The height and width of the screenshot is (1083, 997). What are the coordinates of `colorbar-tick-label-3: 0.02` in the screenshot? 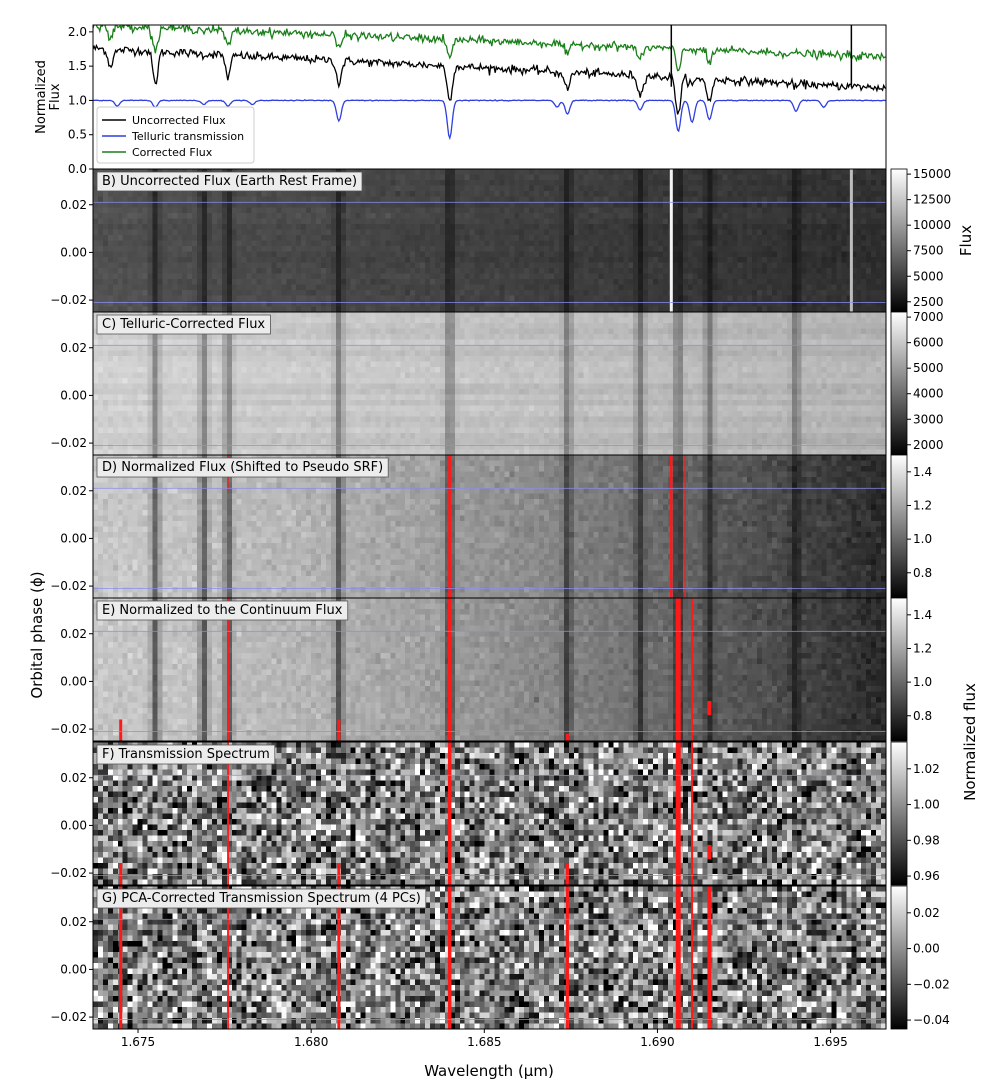 It's located at (926, 913).